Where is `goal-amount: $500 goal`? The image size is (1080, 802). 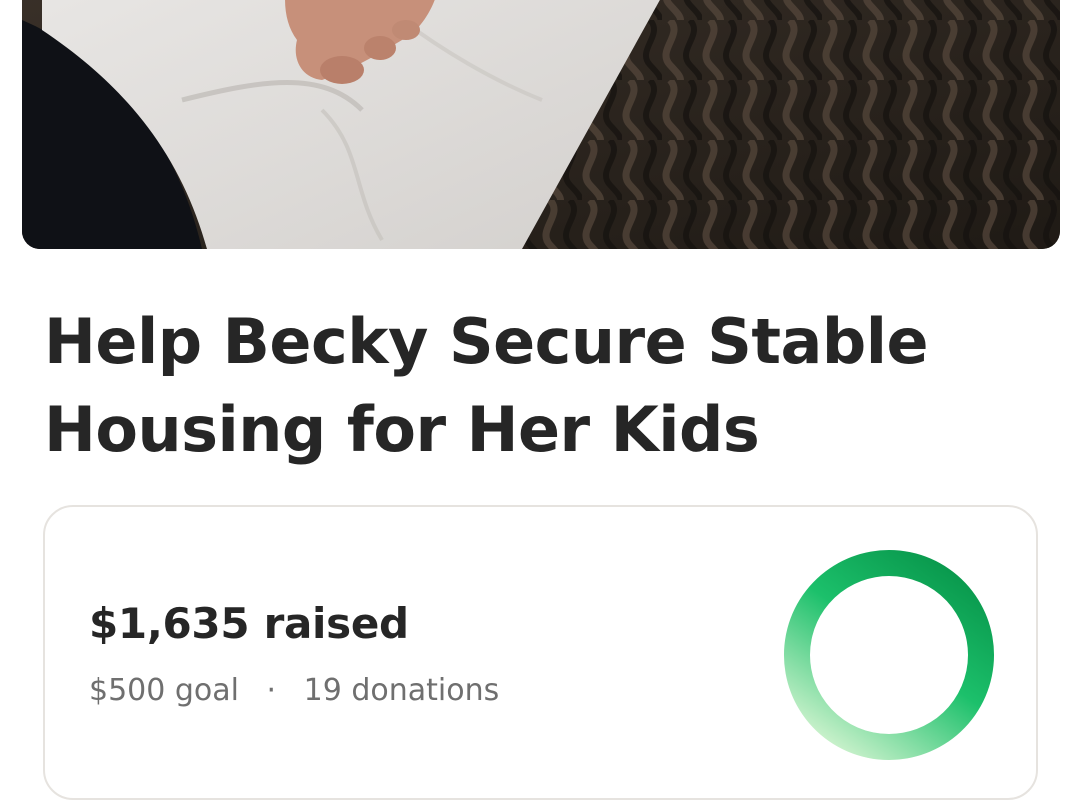
goal-amount: $500 goal is located at coordinates (164, 690).